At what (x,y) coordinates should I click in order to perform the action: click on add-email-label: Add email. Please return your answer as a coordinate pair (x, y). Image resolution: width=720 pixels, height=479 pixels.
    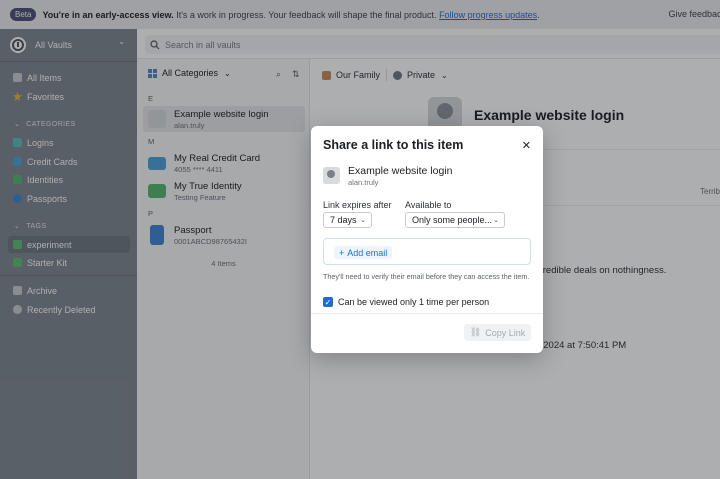
    Looking at the image, I should click on (367, 252).